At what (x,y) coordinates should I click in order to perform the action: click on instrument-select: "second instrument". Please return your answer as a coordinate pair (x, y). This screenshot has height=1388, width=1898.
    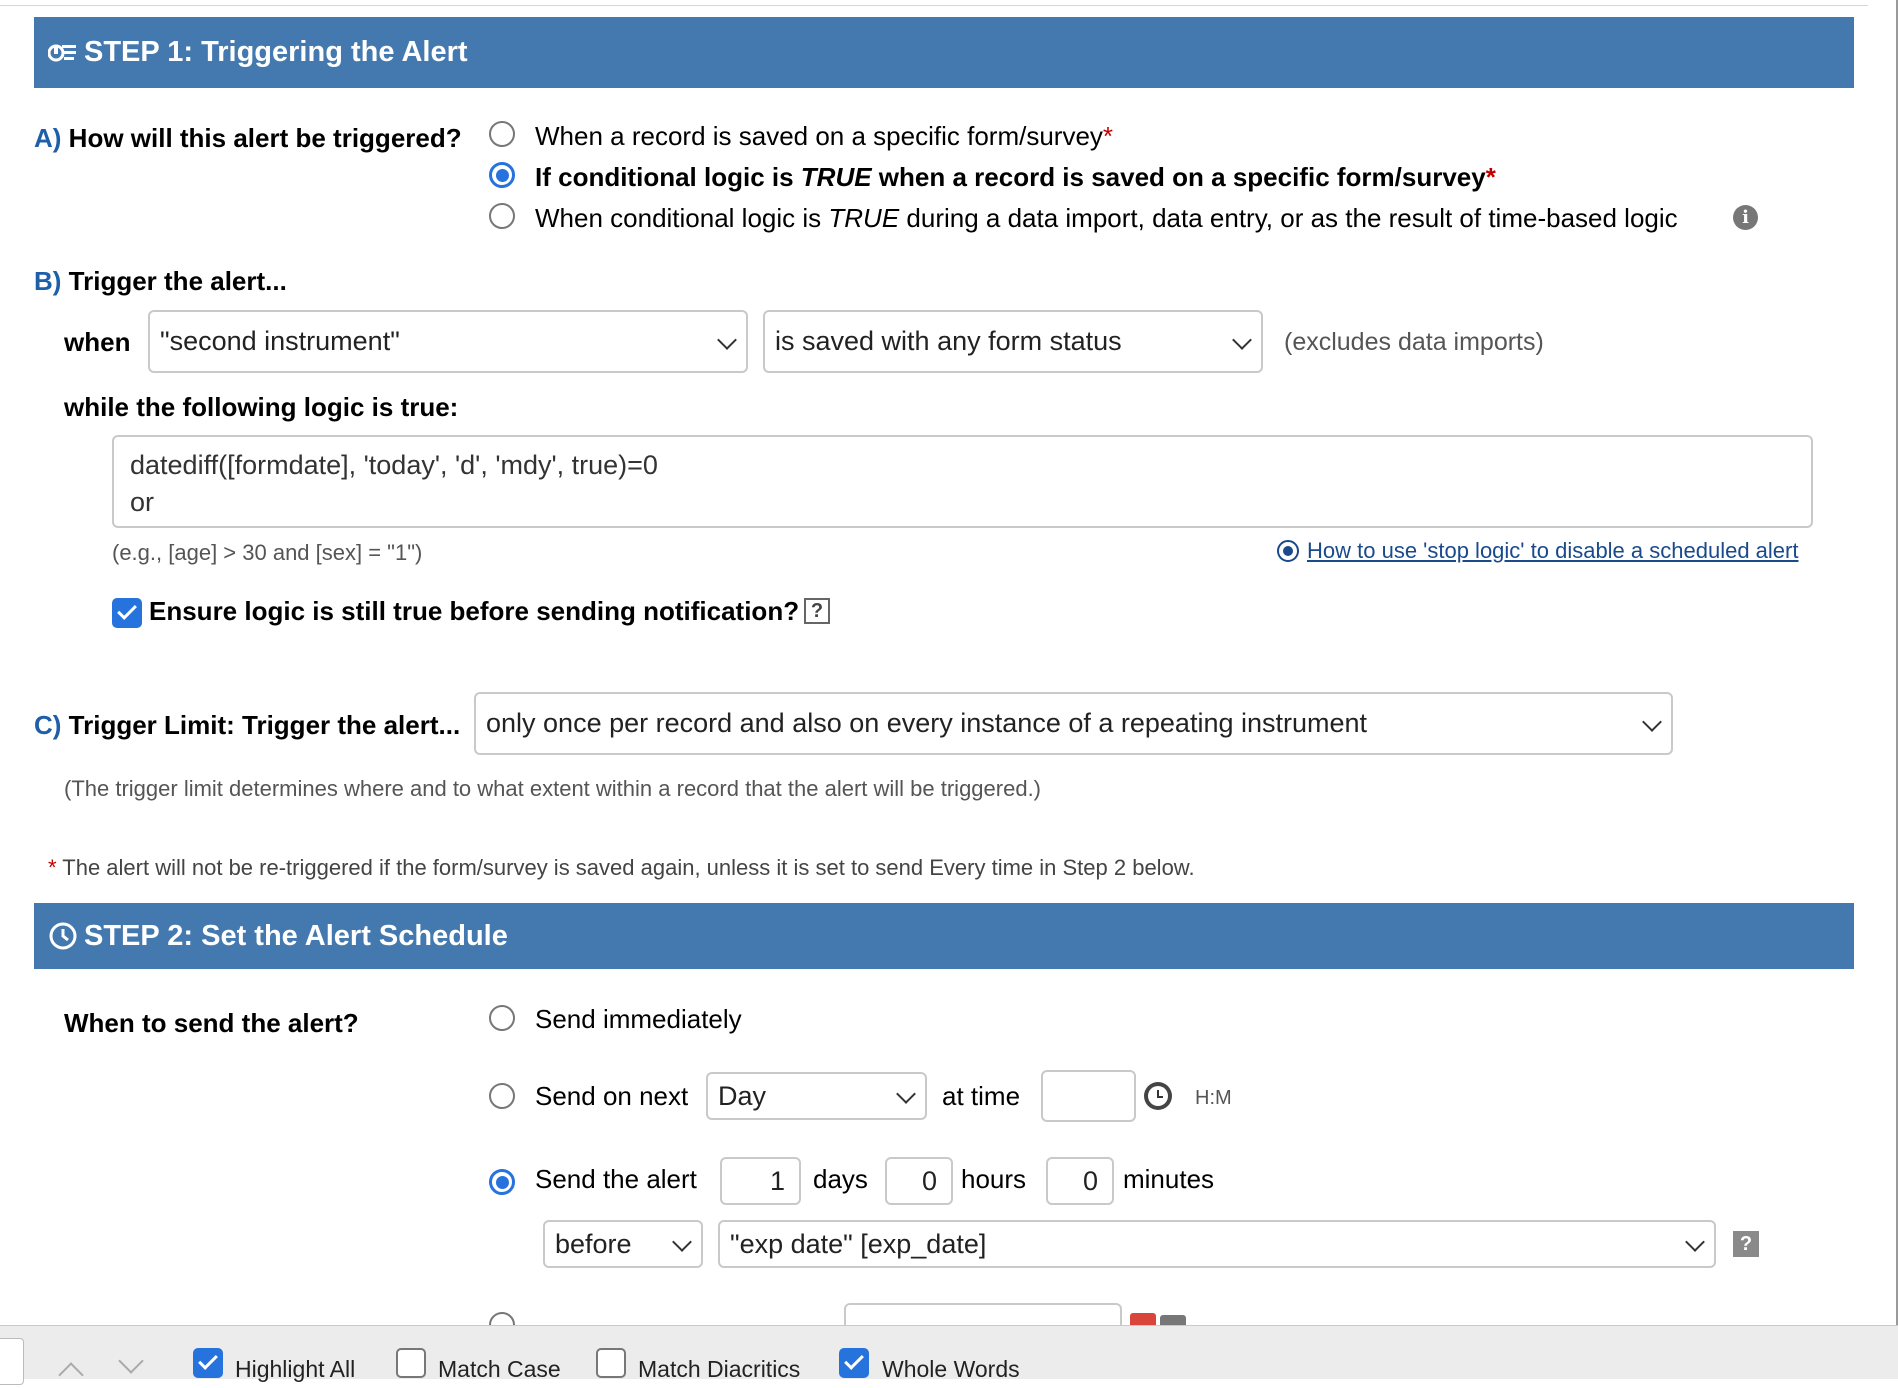
    Looking at the image, I should click on (448, 341).